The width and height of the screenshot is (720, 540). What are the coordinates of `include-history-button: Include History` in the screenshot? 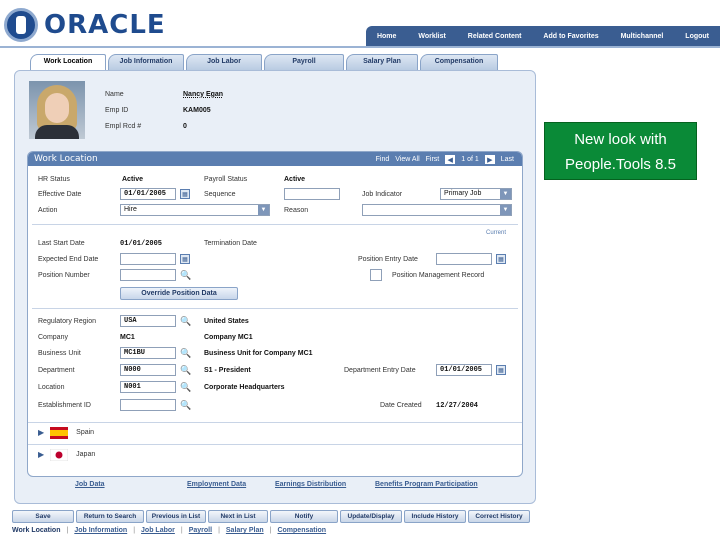 It's located at (435, 516).